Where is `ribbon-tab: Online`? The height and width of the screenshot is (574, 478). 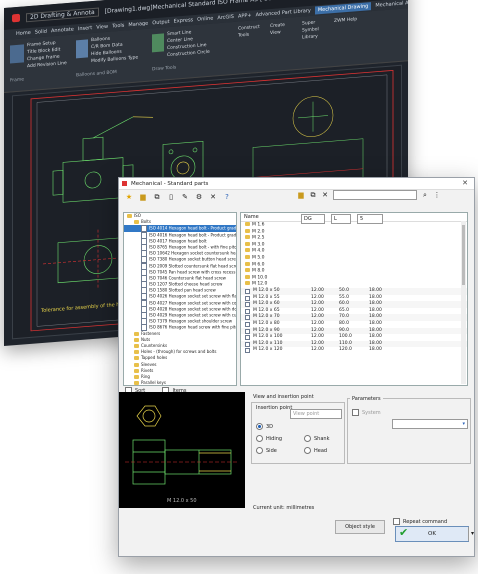 ribbon-tab: Online is located at coordinates (205, 19).